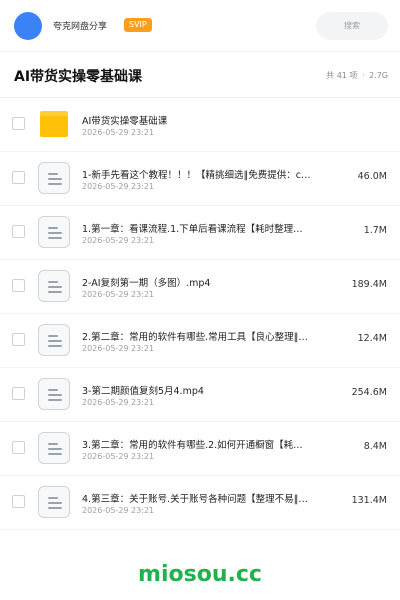  Describe the element at coordinates (369, 500) in the screenshot. I see `file-size: 131.4M` at that location.